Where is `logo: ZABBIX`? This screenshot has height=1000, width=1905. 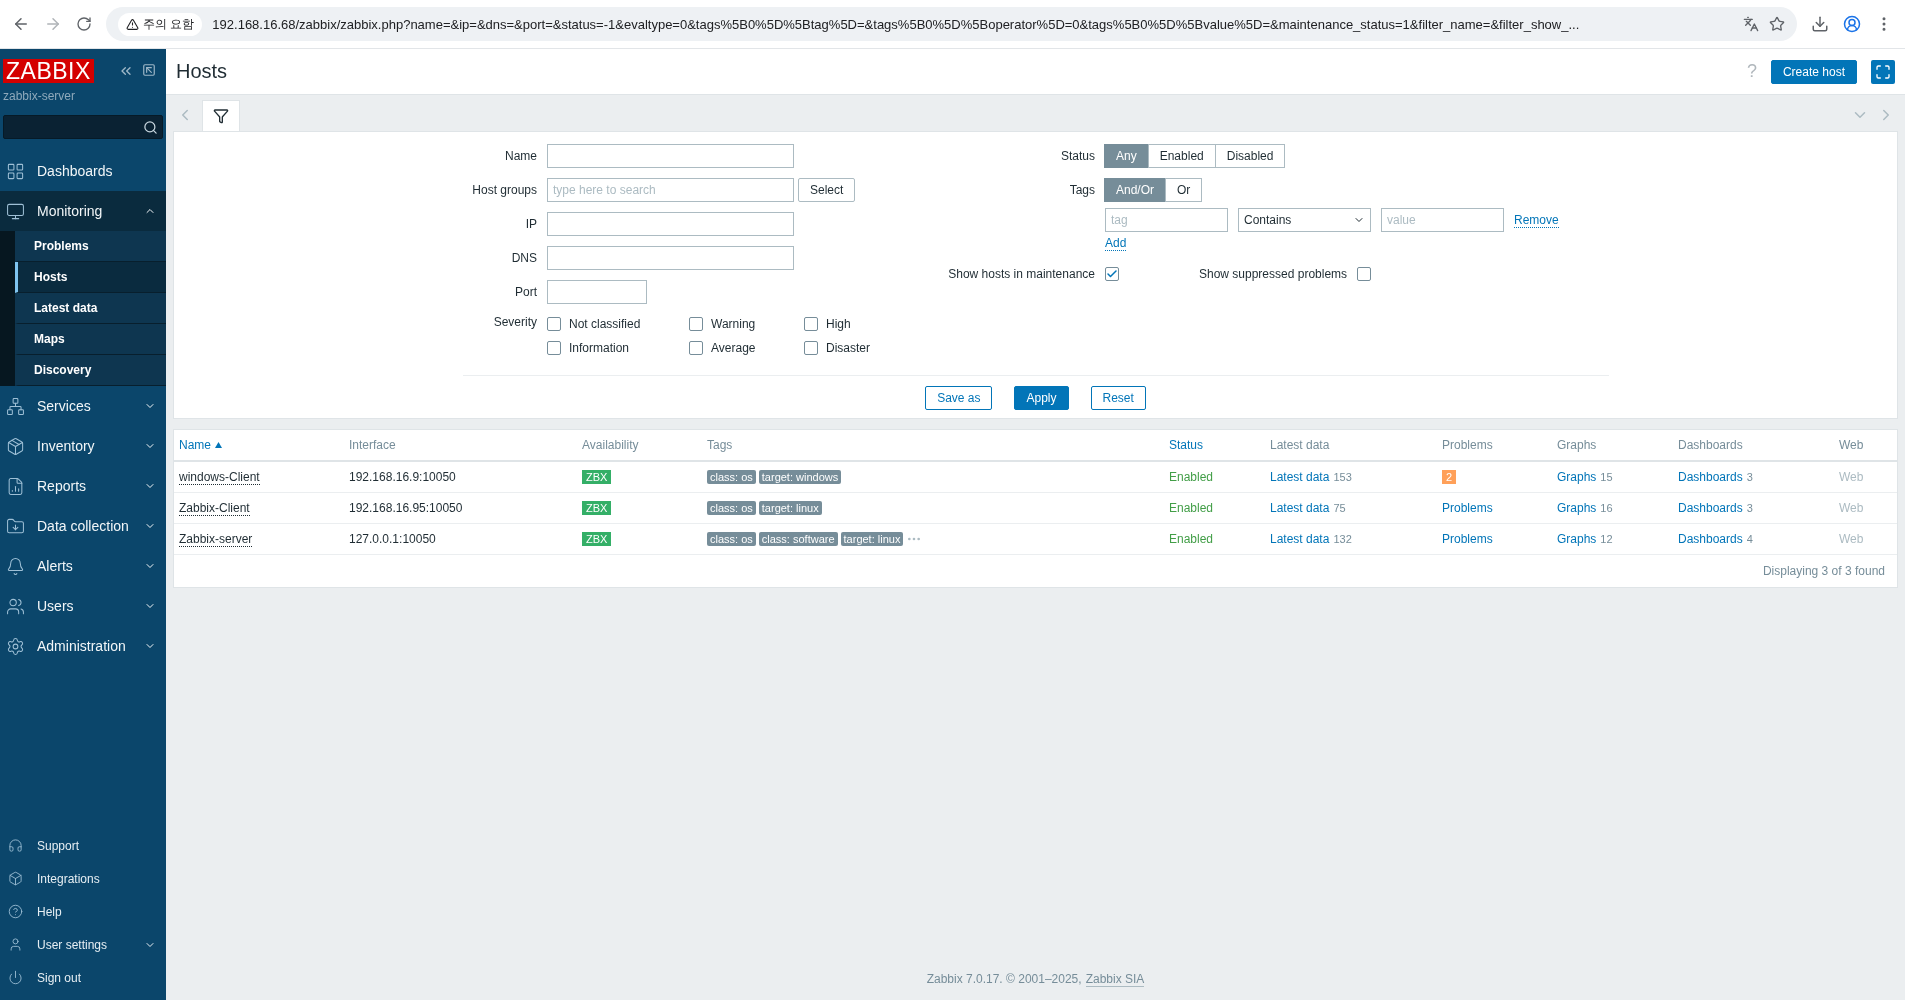
logo: ZABBIX is located at coordinates (48, 71).